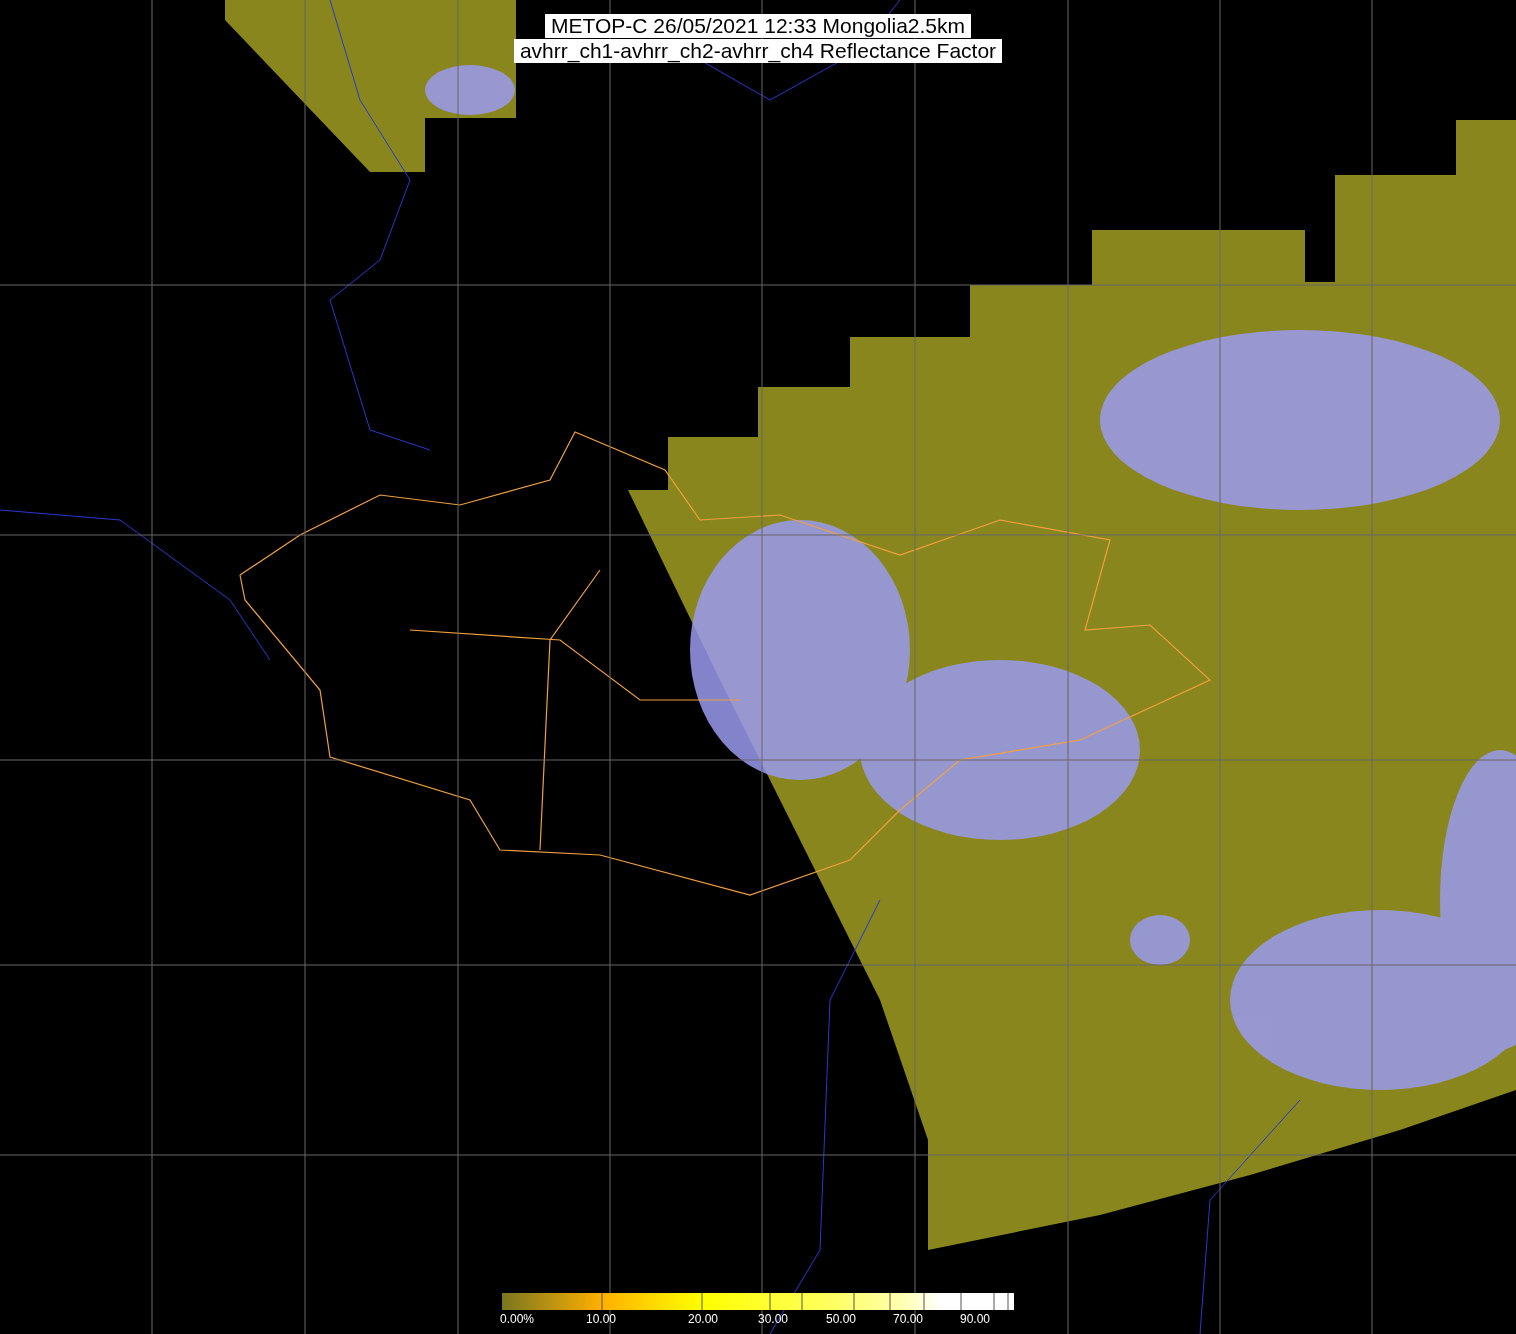  Describe the element at coordinates (908, 1319) in the screenshot. I see `scale-label: 70.00` at that location.